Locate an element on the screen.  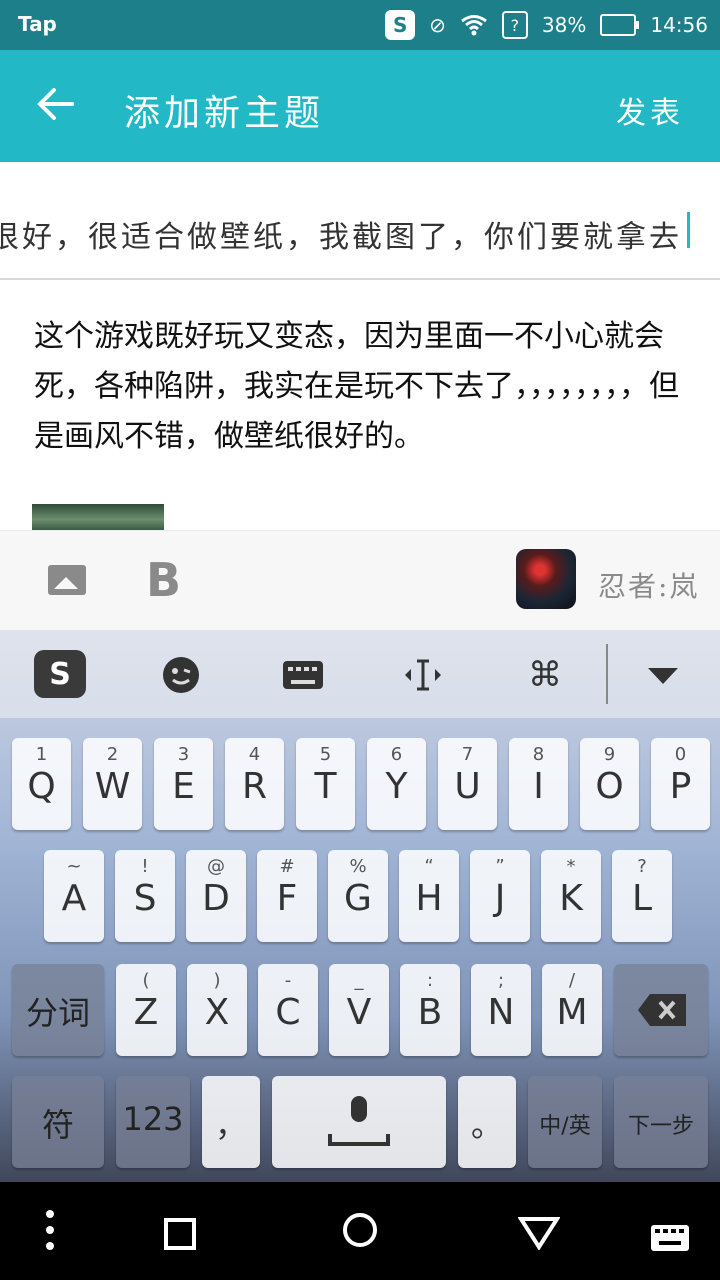
key-a: ~ A is located at coordinates (74, 896).